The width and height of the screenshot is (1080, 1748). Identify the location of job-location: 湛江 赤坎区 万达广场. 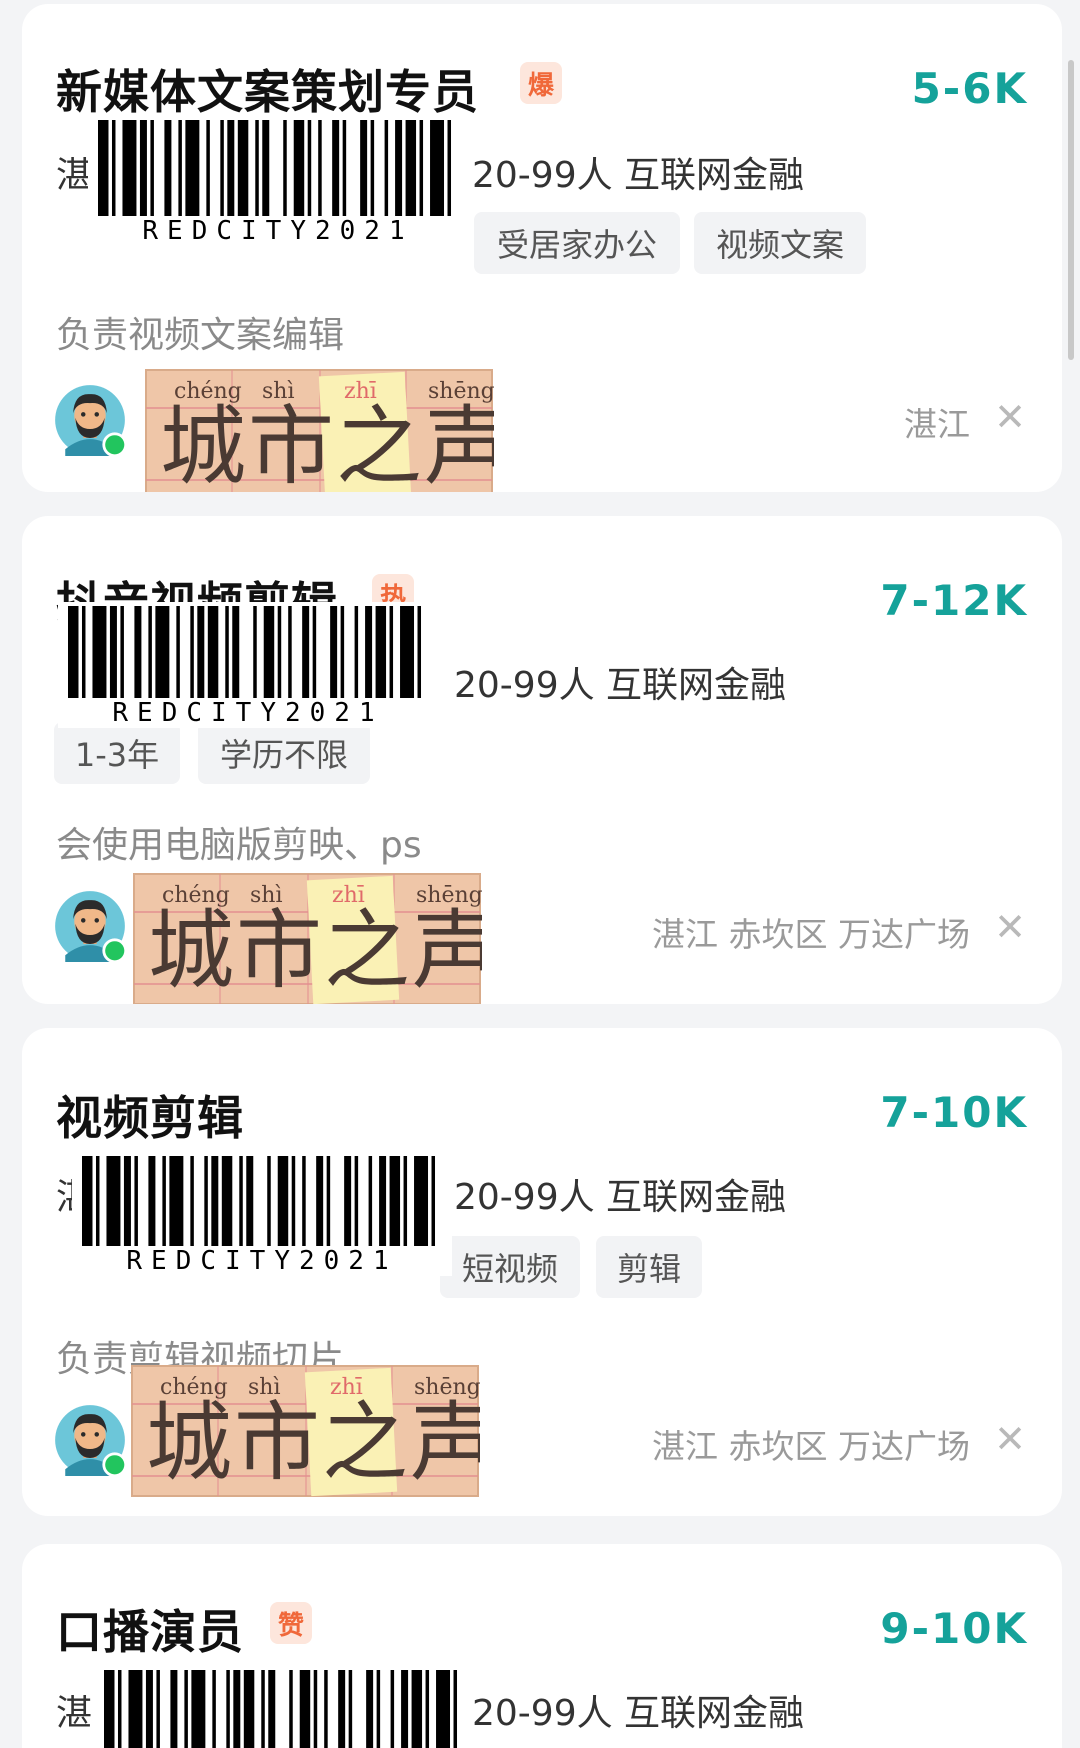
(811, 1446).